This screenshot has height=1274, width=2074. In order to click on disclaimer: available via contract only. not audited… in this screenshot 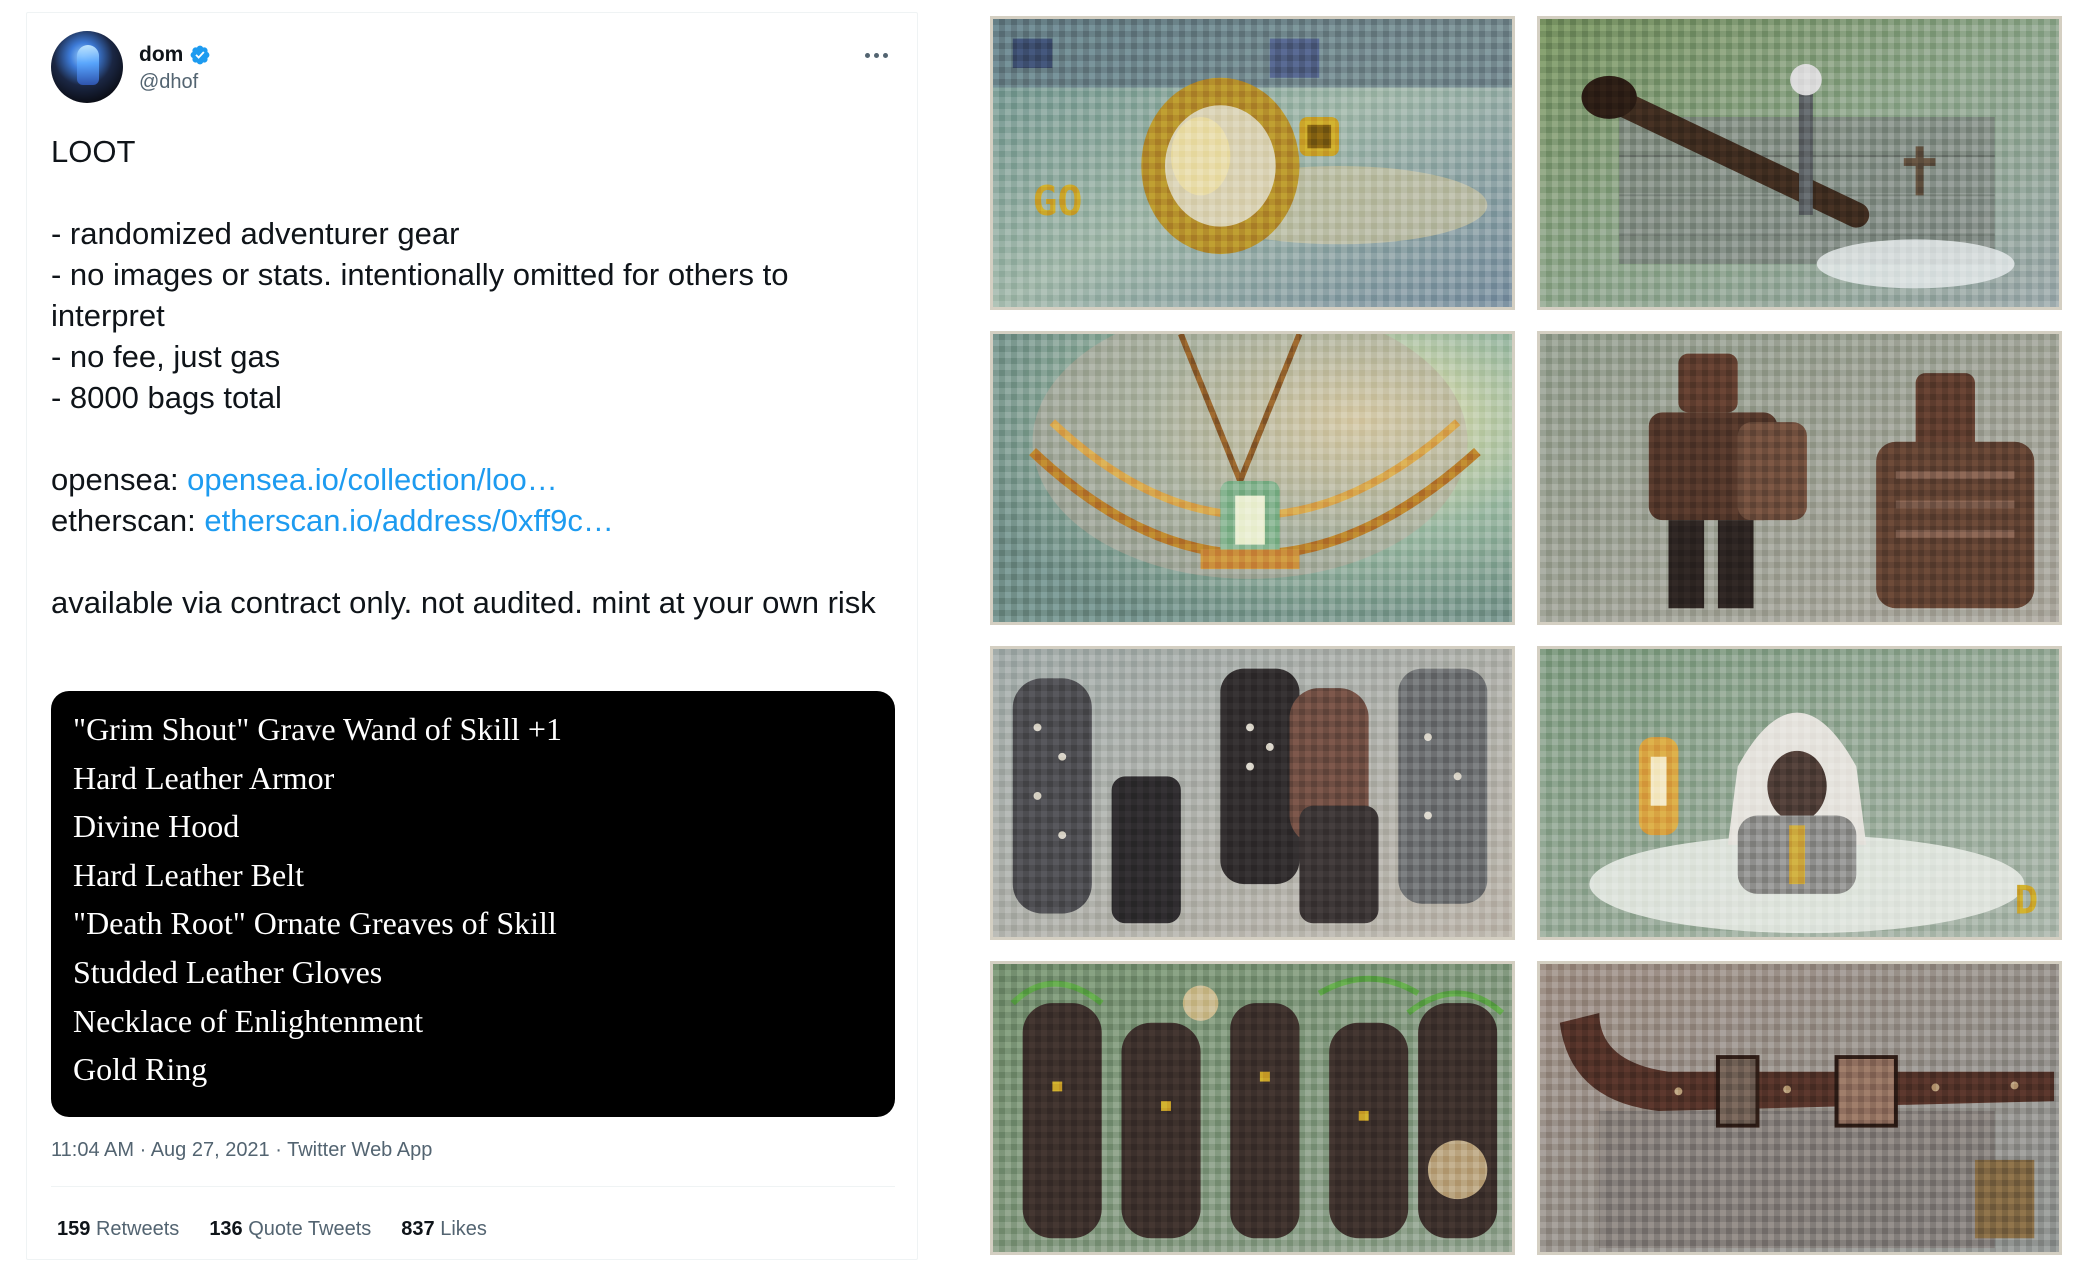, I will do `click(463, 602)`.